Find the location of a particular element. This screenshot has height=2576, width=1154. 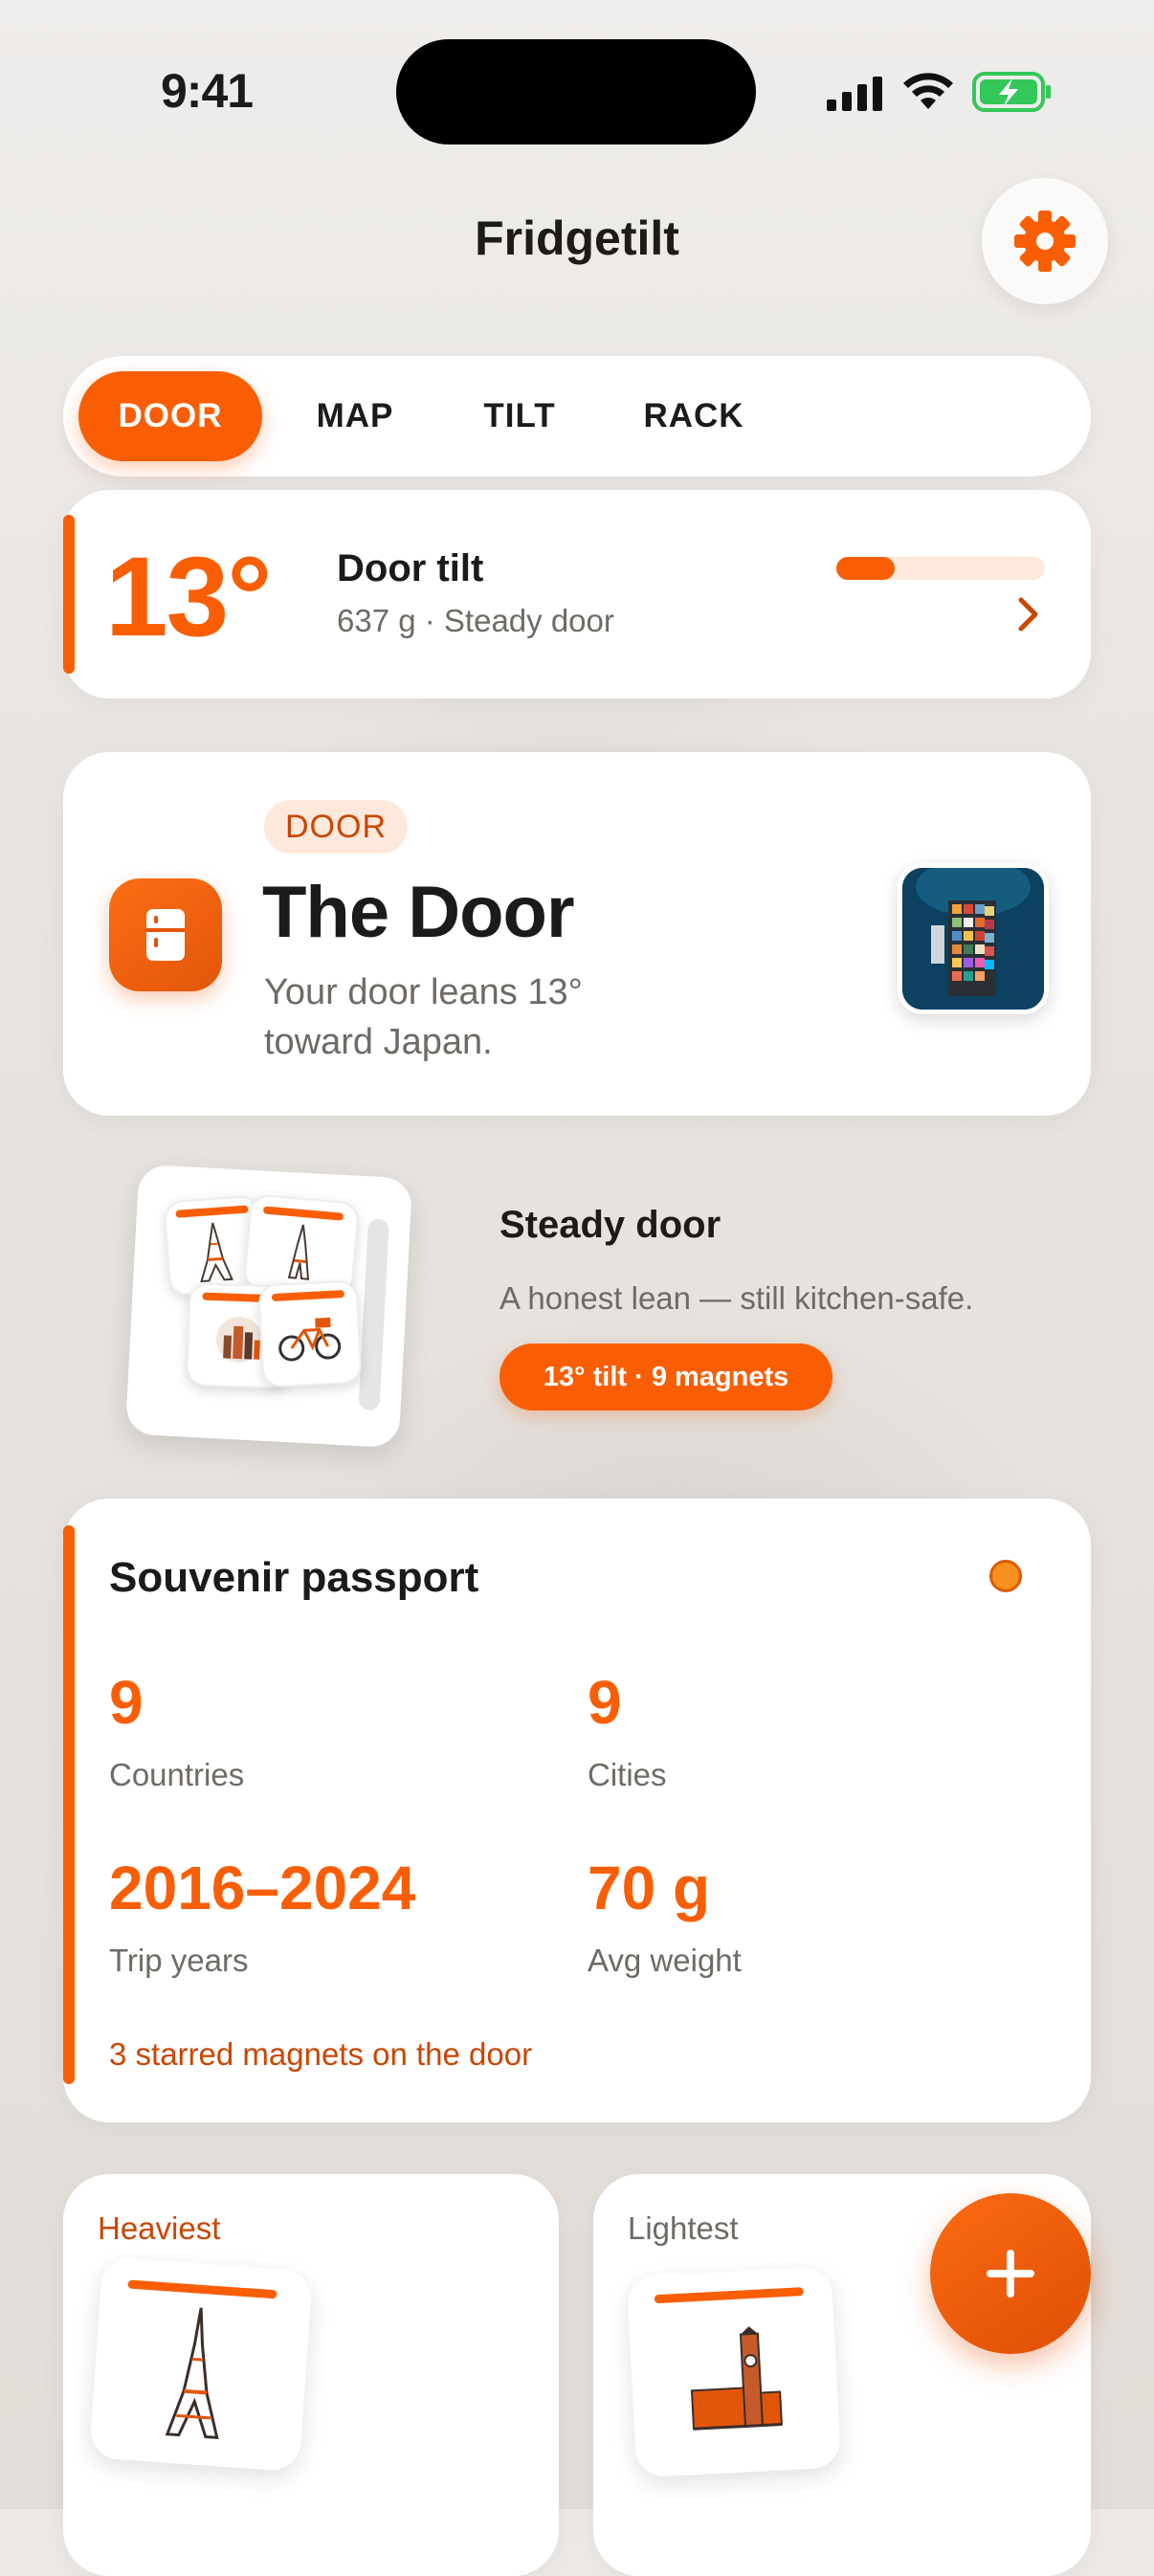

stat-countries-label: Countries is located at coordinates (177, 1774).